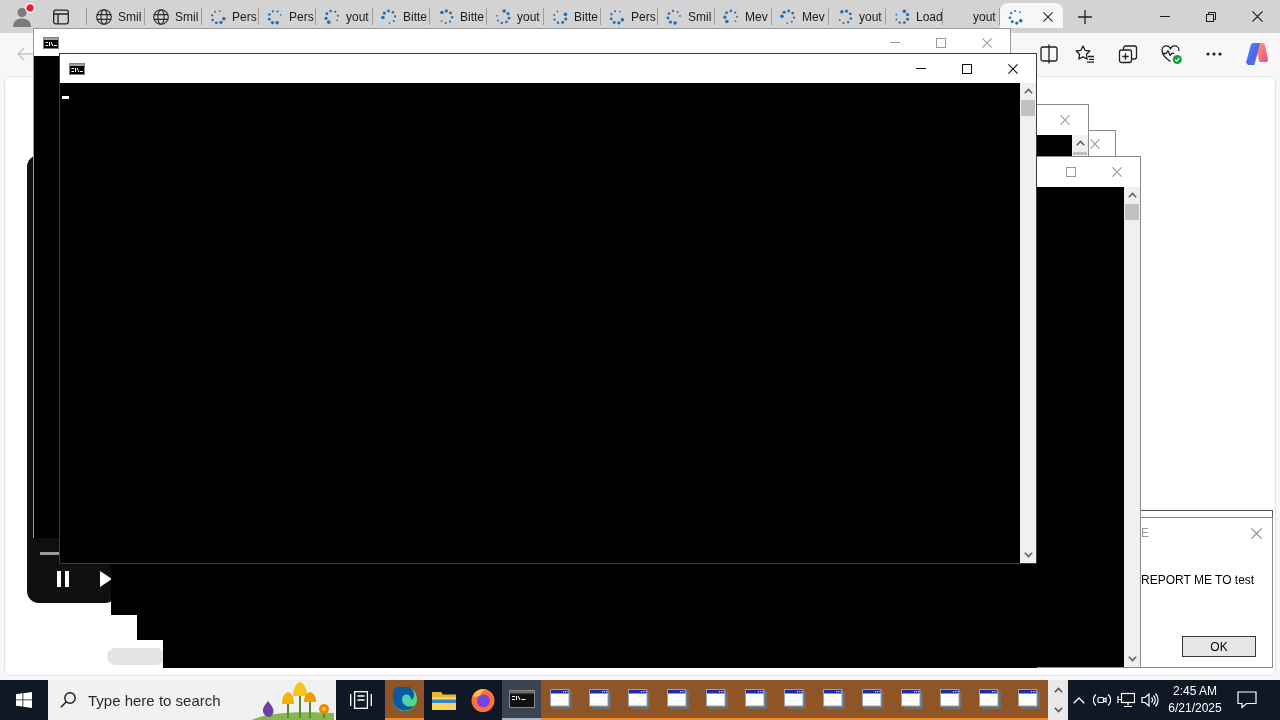 This screenshot has height=720, width=1280. I want to click on windows-logo-icon, so click(24, 700).